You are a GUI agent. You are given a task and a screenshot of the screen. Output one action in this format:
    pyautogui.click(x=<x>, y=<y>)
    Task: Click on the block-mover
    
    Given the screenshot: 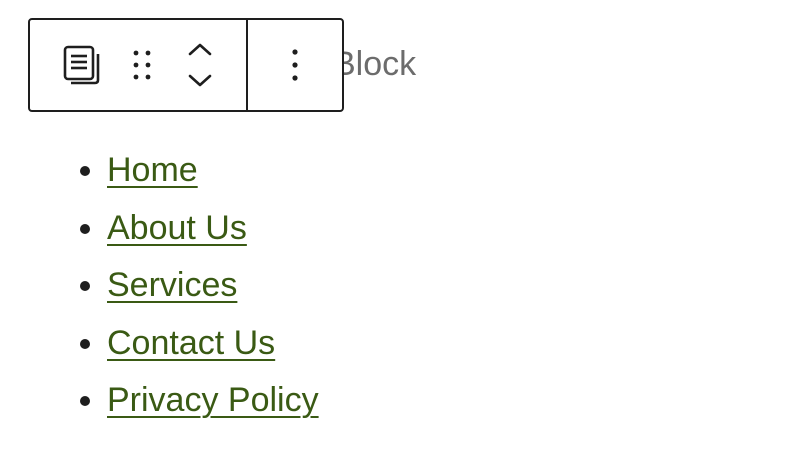 What is the action you would take?
    pyautogui.click(x=200, y=65)
    